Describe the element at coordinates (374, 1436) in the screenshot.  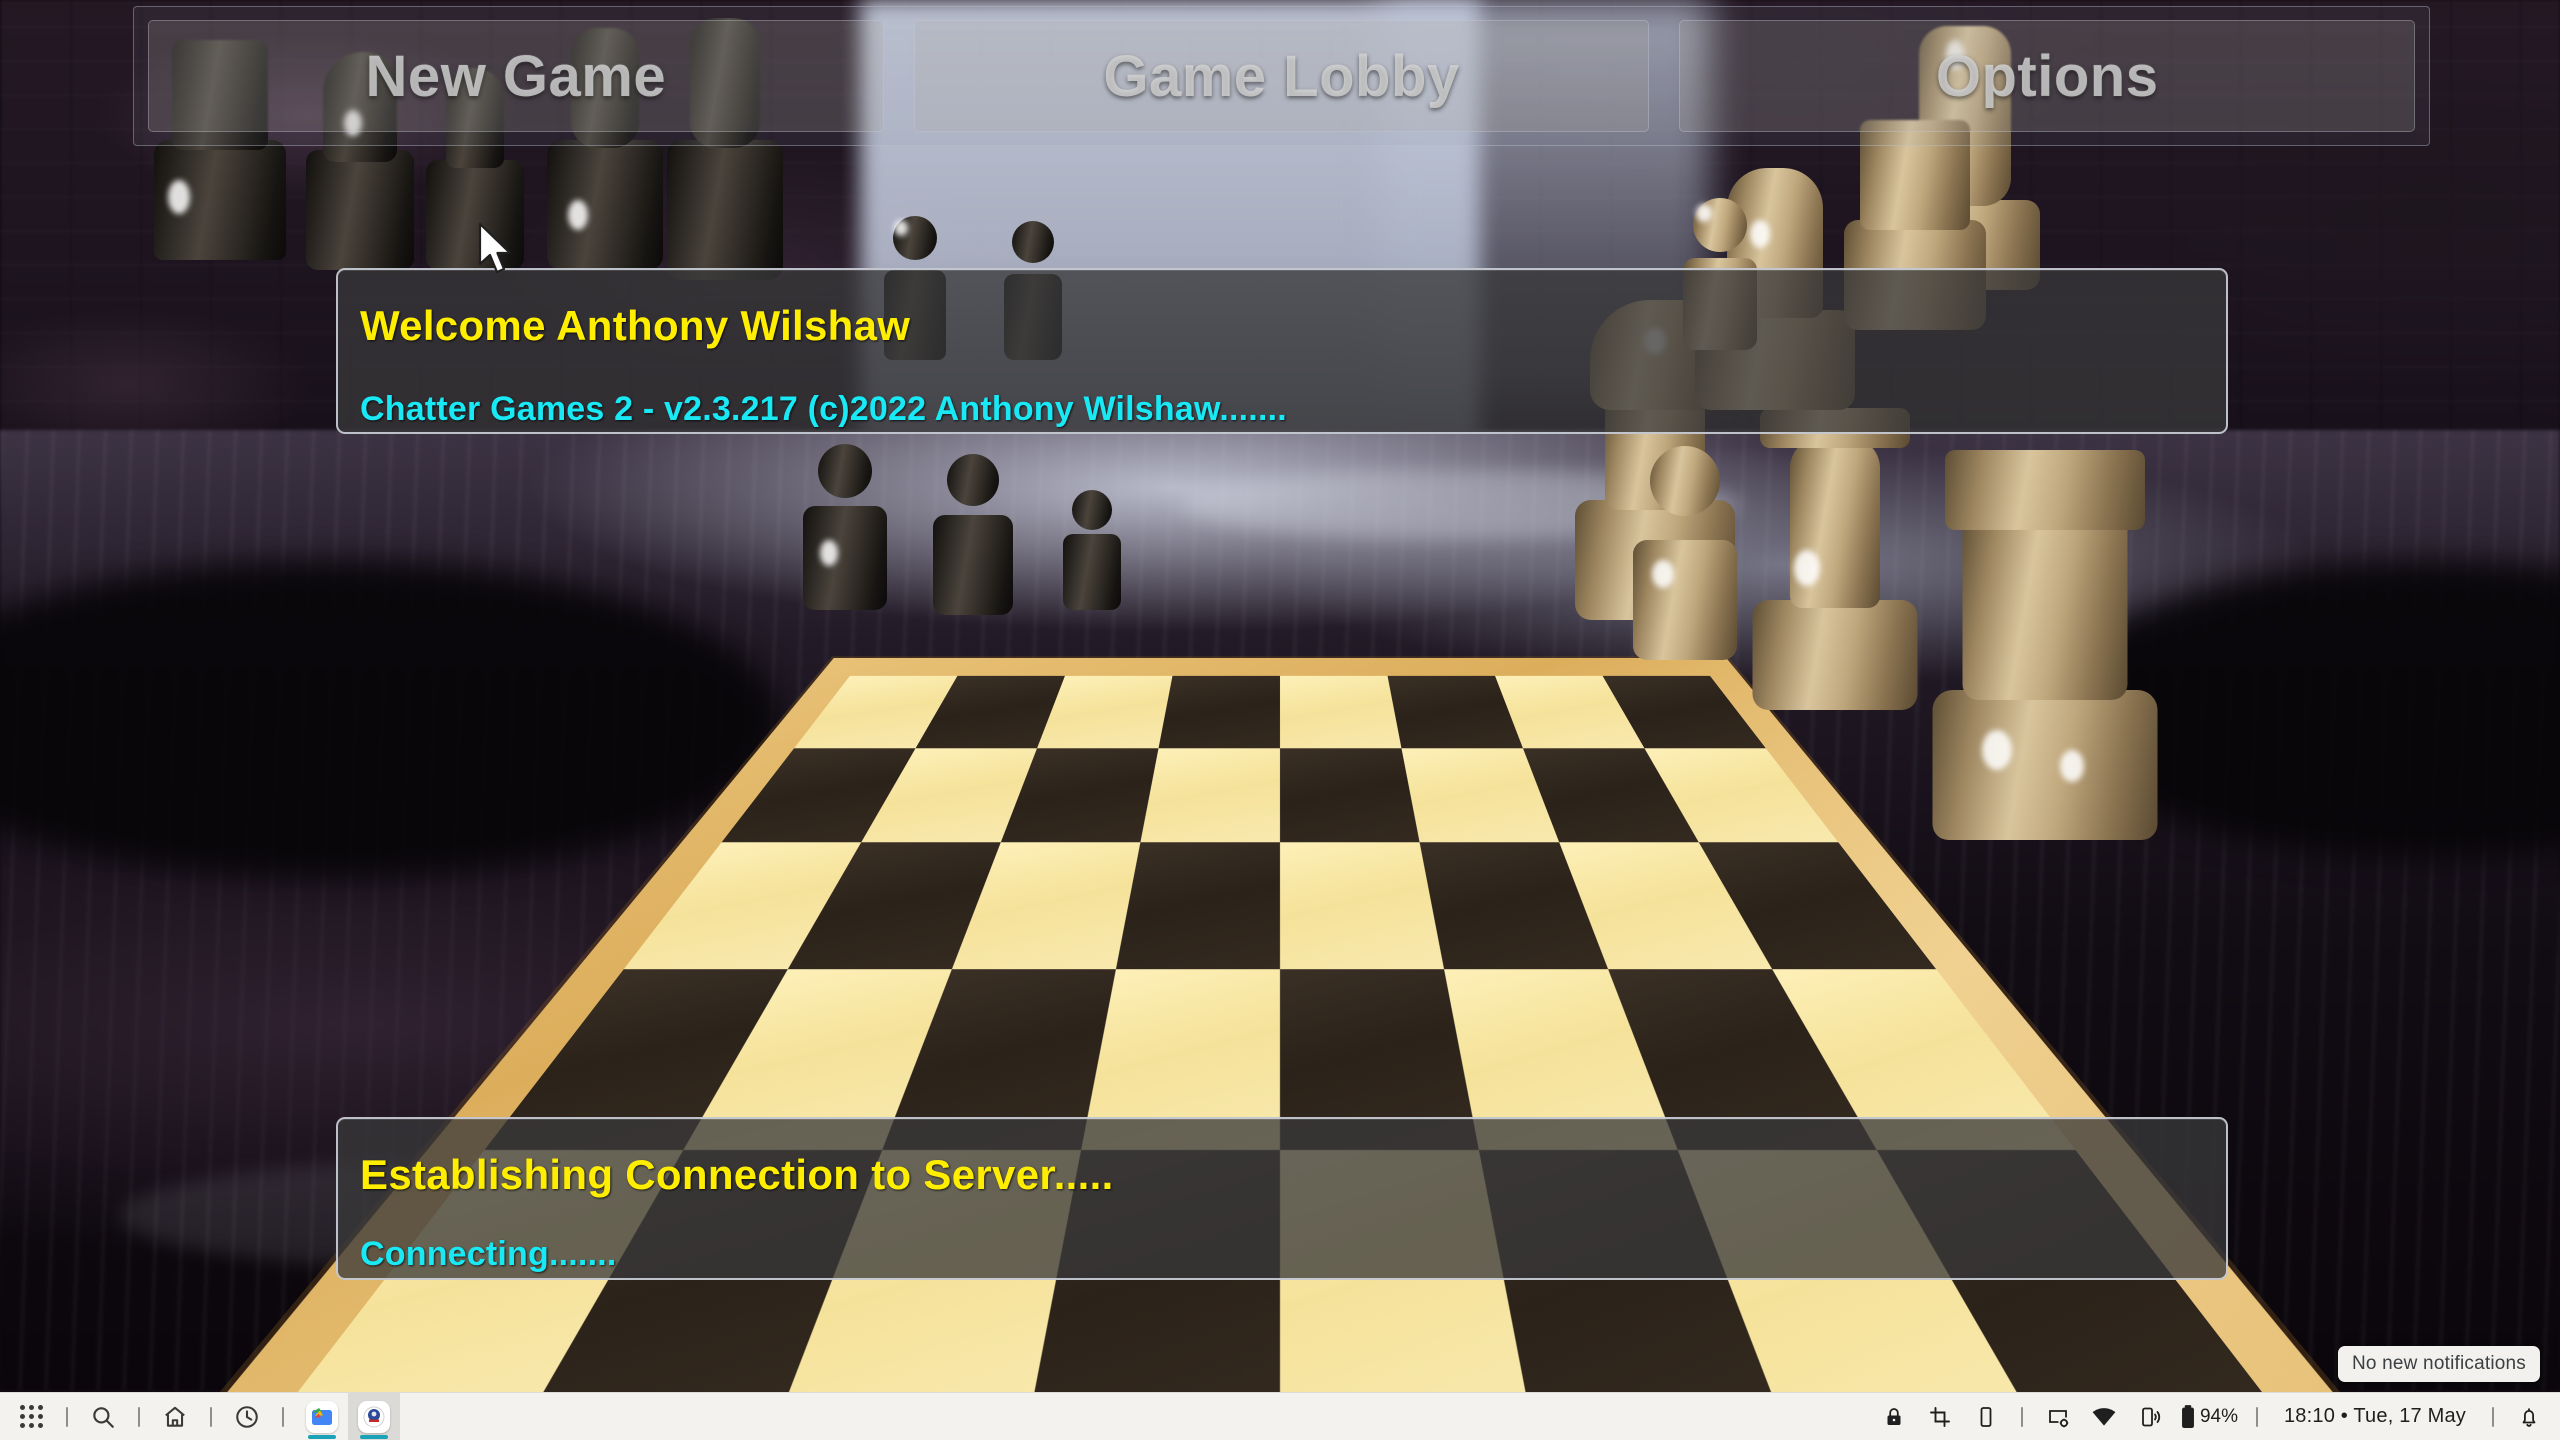
I see `chatter-games-active-indicator` at that location.